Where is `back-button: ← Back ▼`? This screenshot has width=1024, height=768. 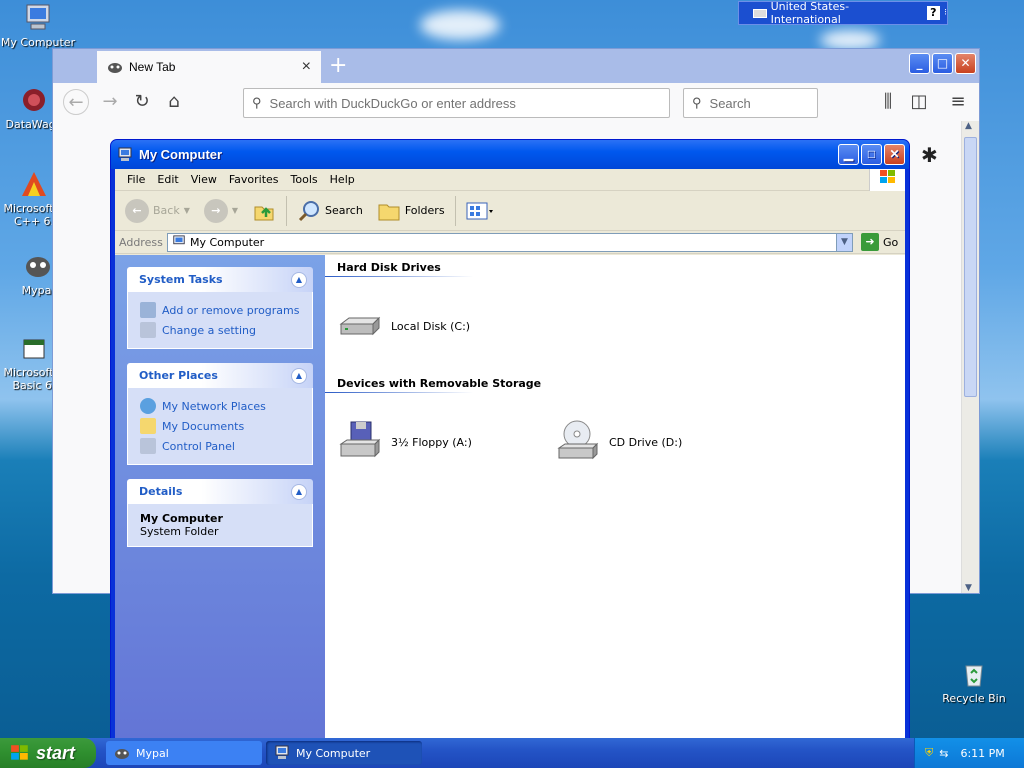
back-button: ← Back ▼ is located at coordinates (157, 211).